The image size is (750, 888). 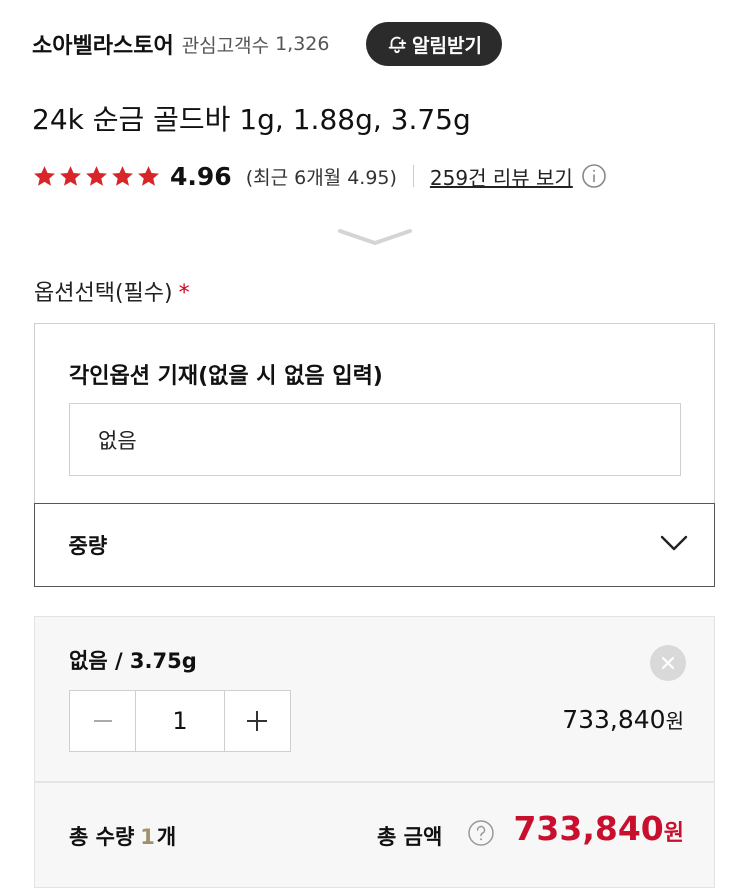 What do you see at coordinates (103, 44) in the screenshot?
I see `store-name: 소아벨라스토어` at bounding box center [103, 44].